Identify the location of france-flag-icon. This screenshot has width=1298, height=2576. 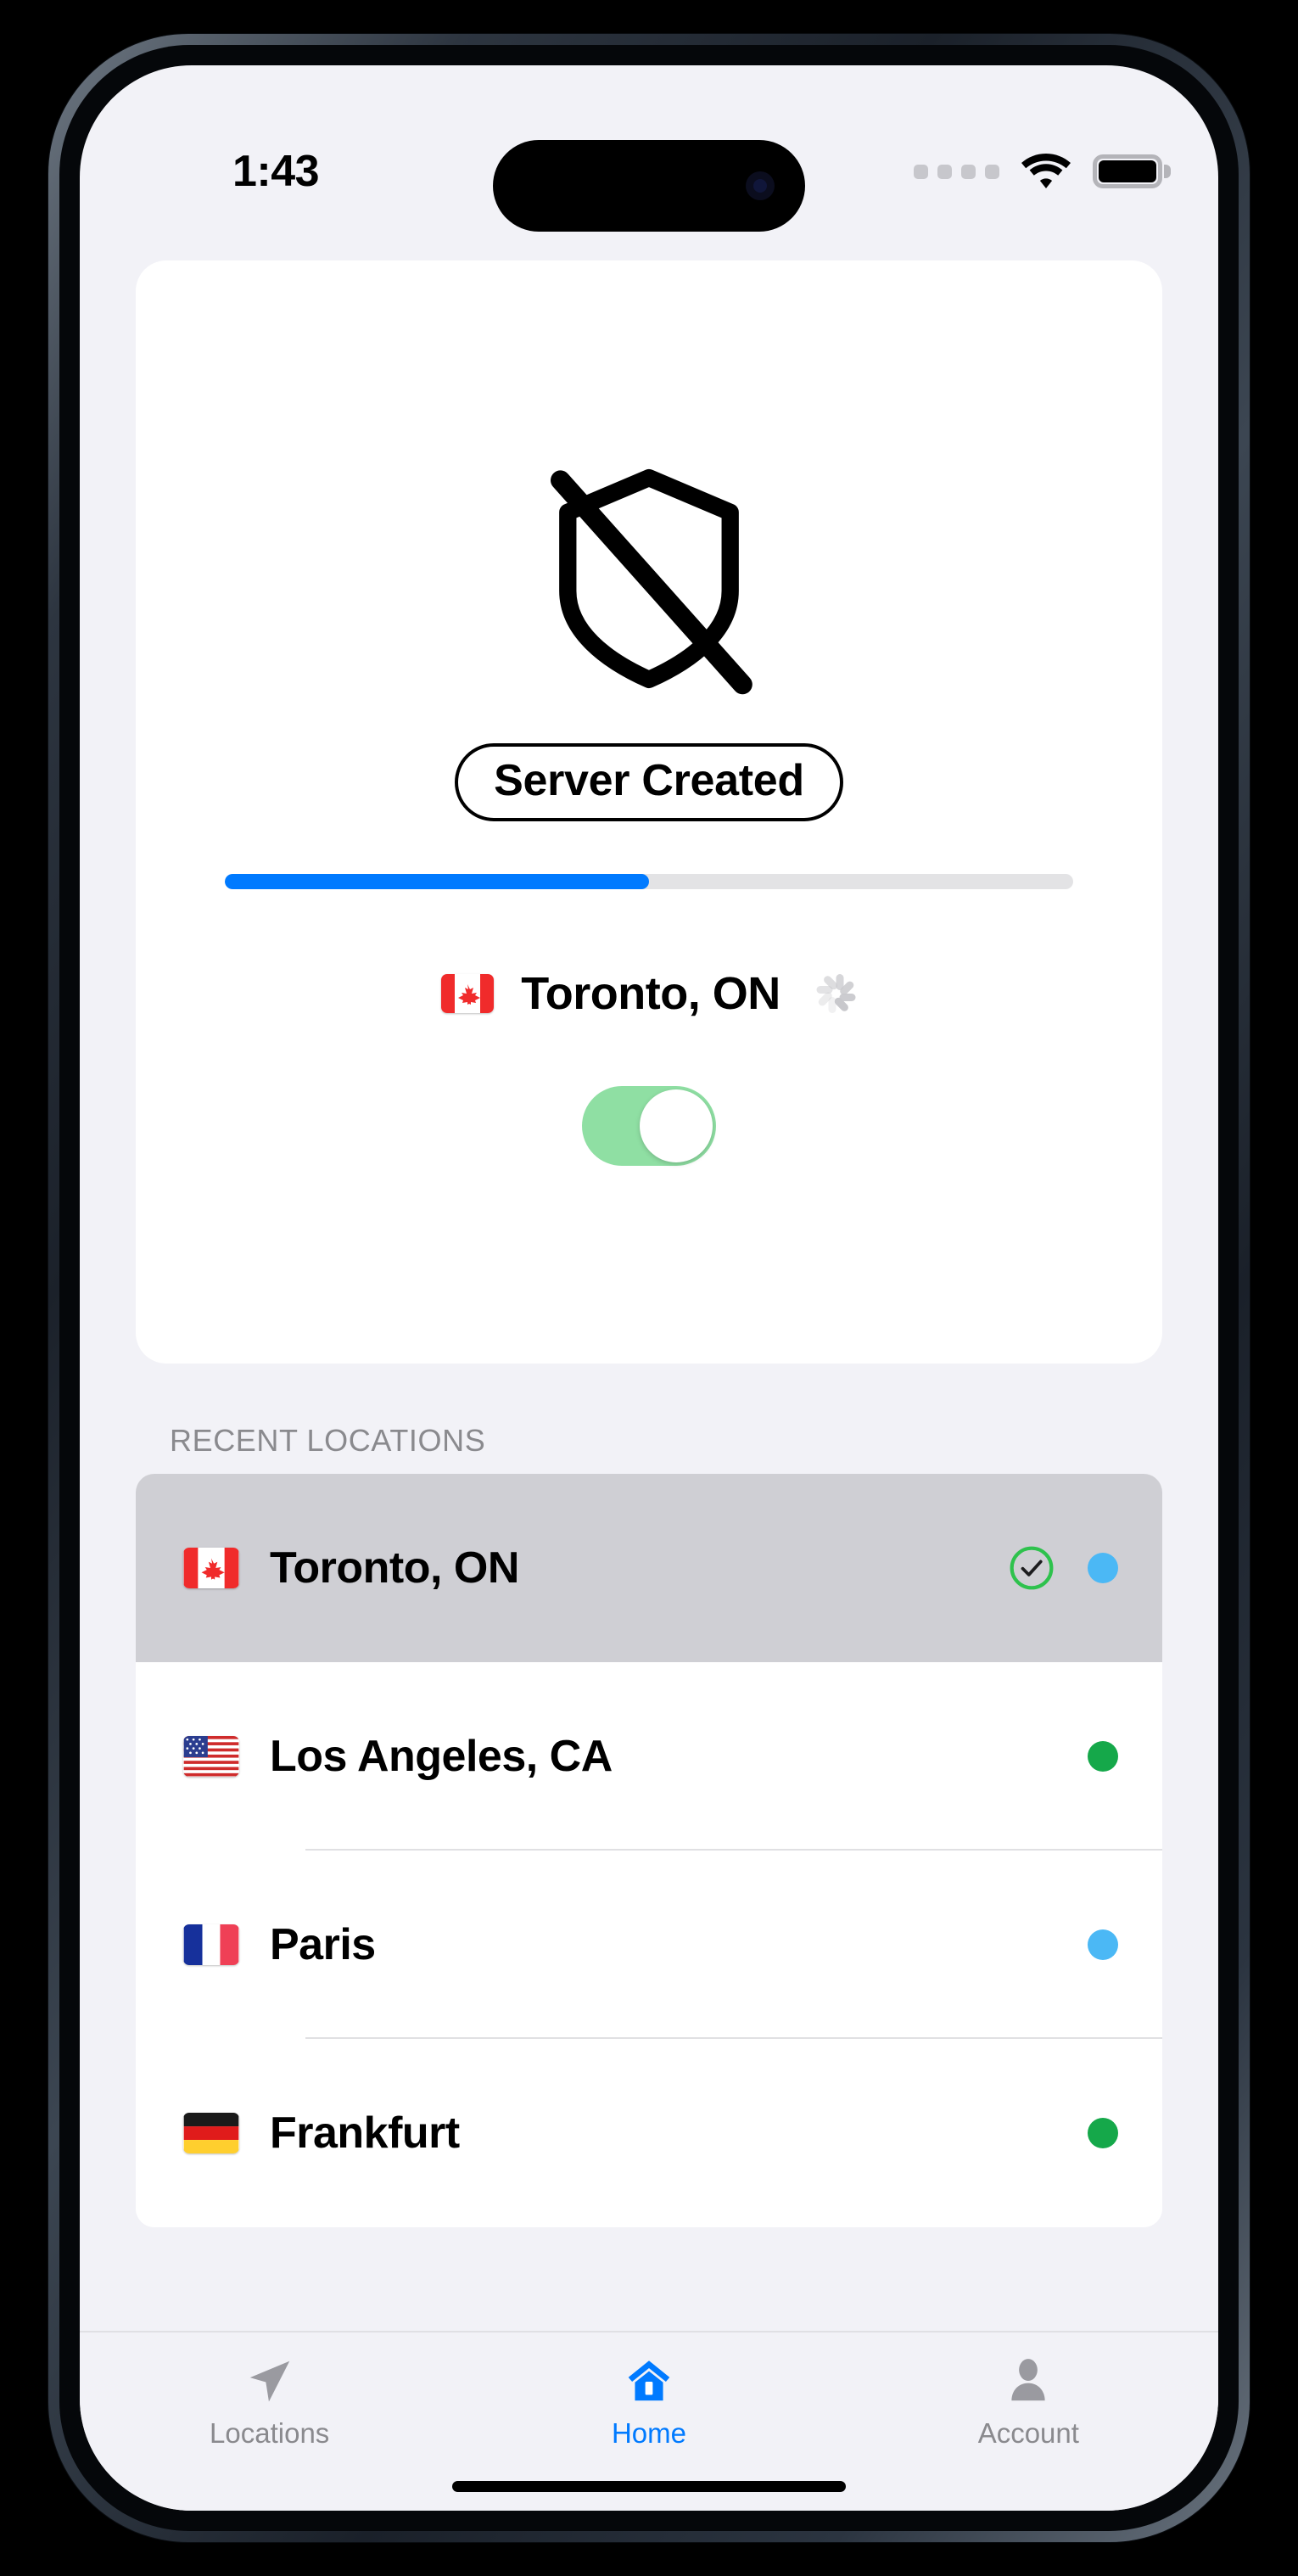
(211, 1945).